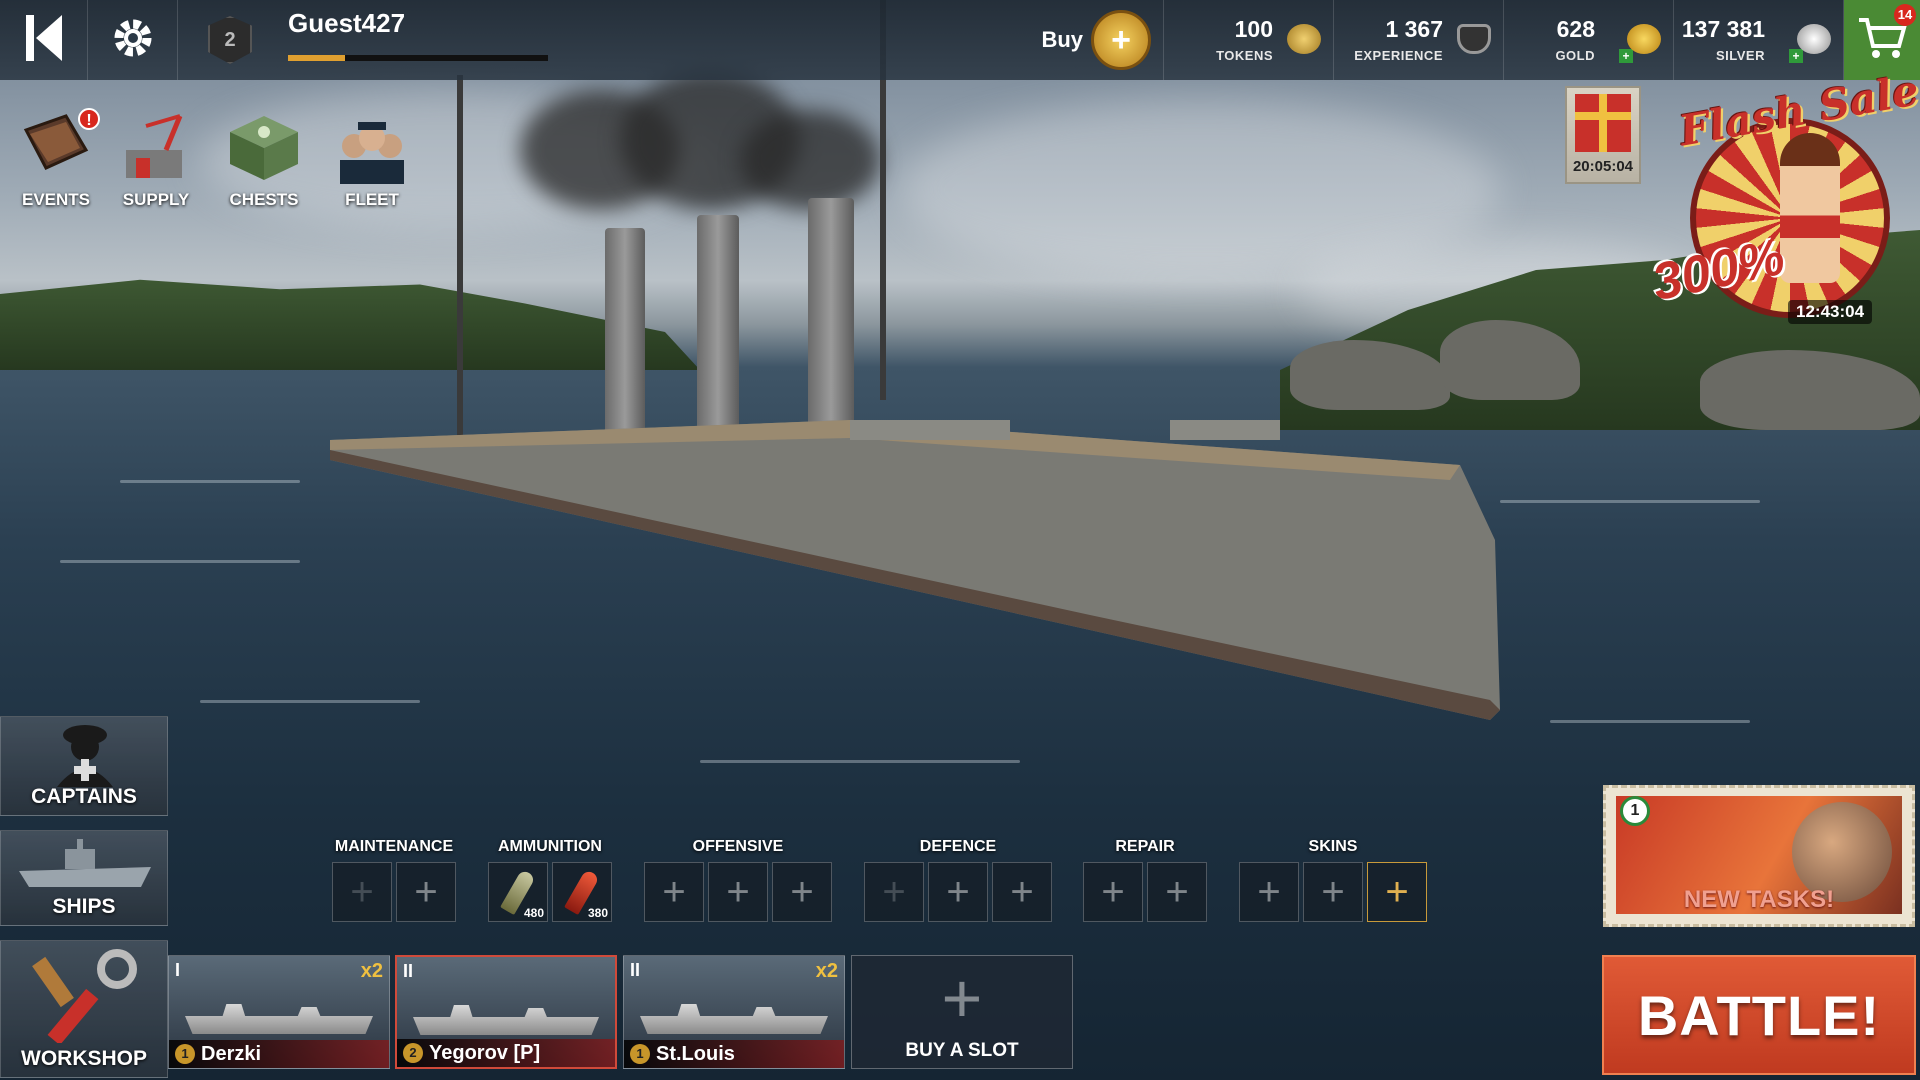 The width and height of the screenshot is (1920, 1080). I want to click on maintenance-title: MAINTENANCE, so click(394, 846).